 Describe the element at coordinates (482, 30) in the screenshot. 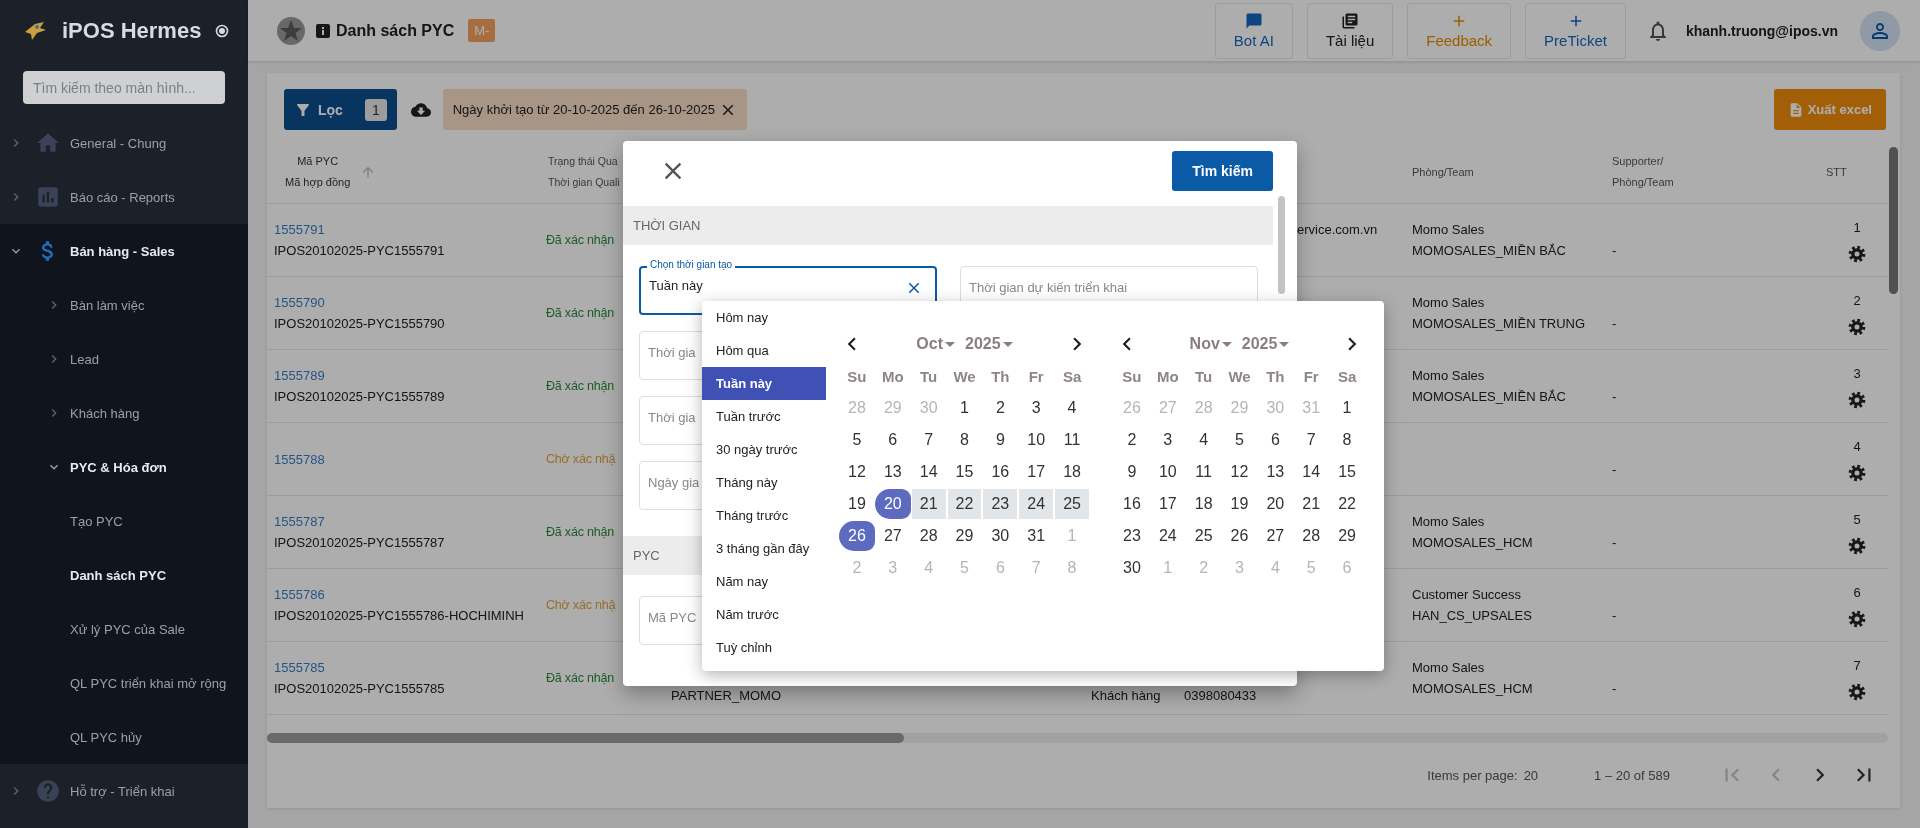

I see `mode-badge: M-` at that location.